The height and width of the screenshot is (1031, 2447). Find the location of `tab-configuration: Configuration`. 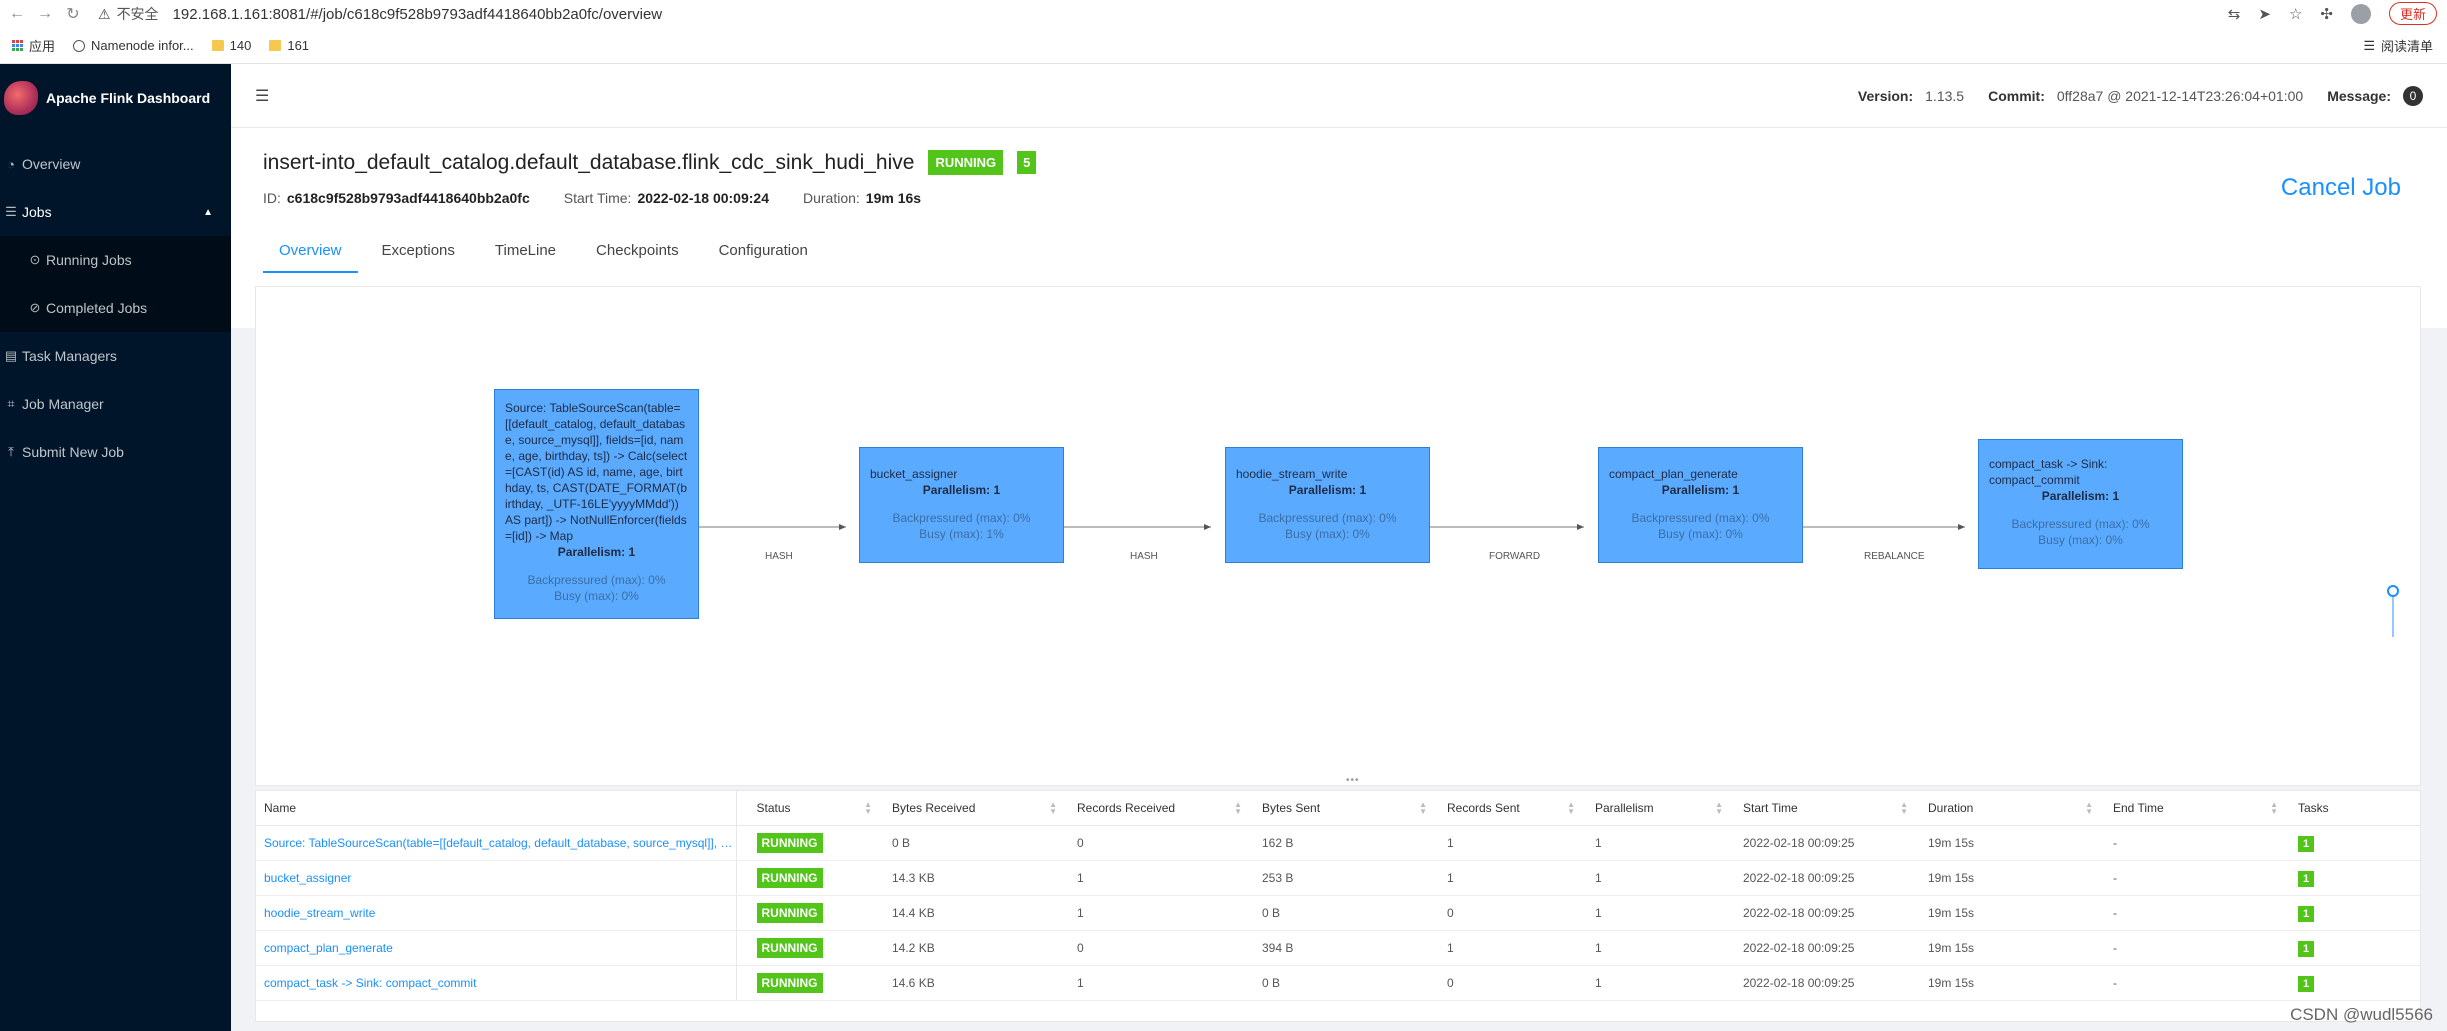

tab-configuration: Configuration is located at coordinates (763, 251).